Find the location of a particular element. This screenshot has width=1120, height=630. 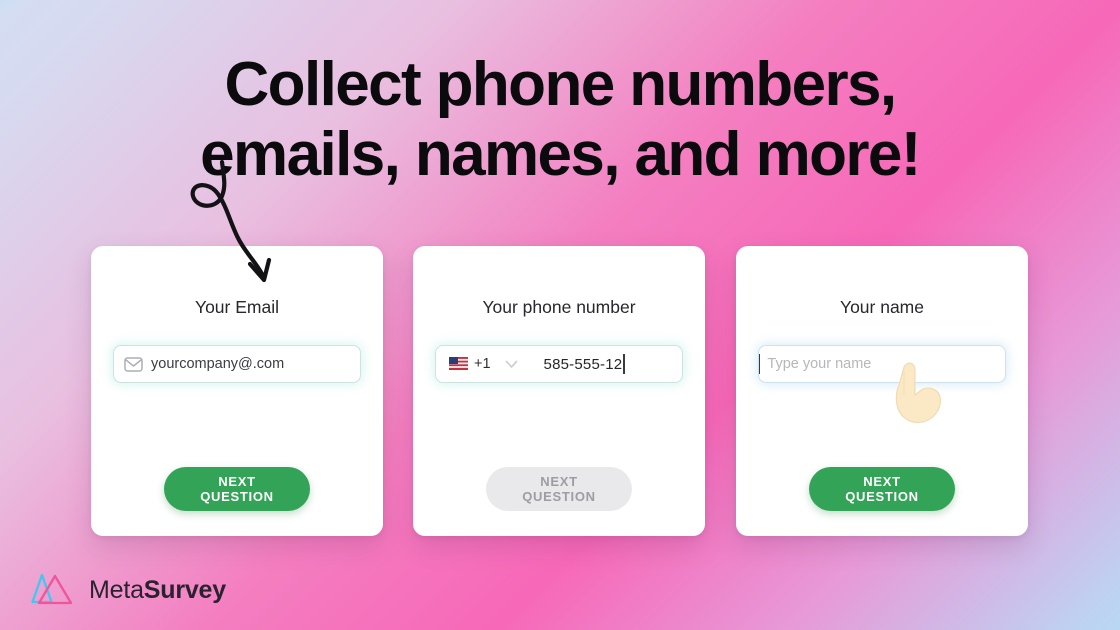

email-input: yourcompany@.com is located at coordinates (237, 364).